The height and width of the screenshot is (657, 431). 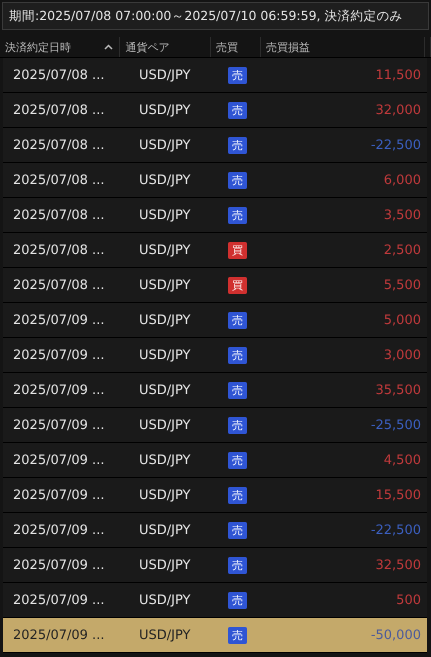 What do you see at coordinates (215, 250) in the screenshot?
I see `table-row: 2025/07/08 ... USD/JPY 買 2,500` at bounding box center [215, 250].